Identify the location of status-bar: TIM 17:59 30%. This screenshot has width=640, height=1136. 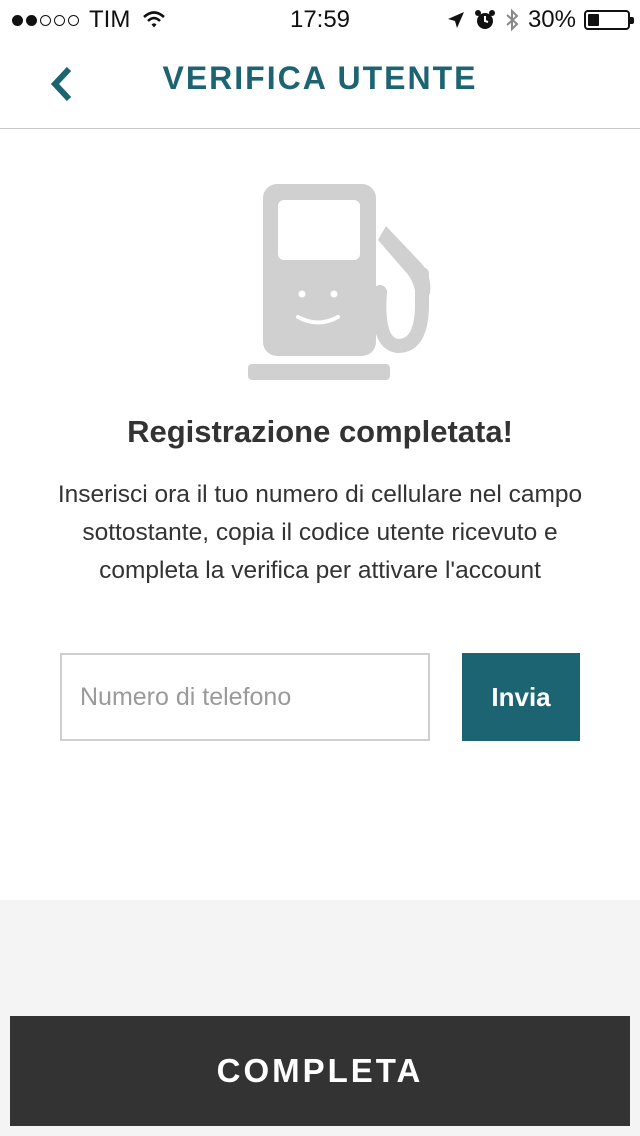
(320, 20).